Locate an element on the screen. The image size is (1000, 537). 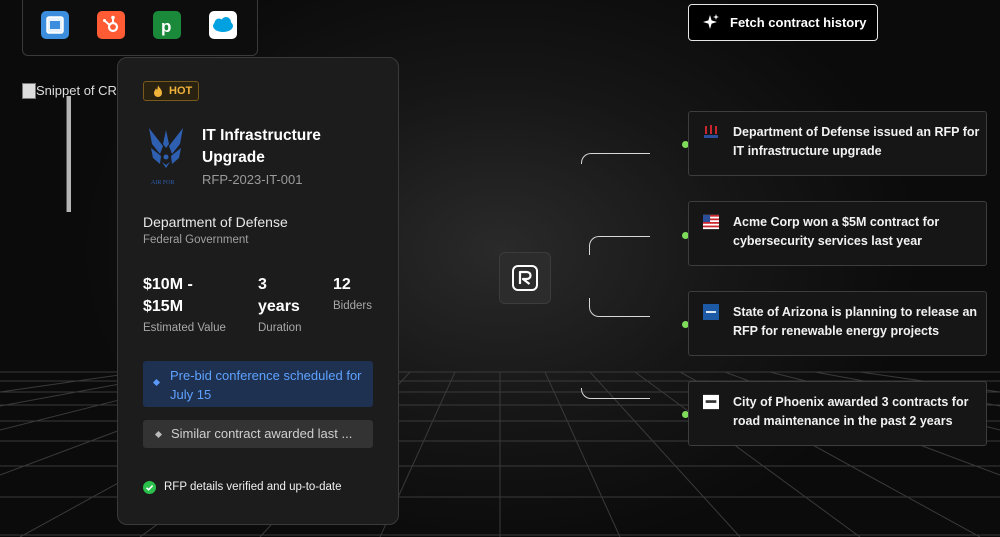
flame-icon is located at coordinates (158, 91).